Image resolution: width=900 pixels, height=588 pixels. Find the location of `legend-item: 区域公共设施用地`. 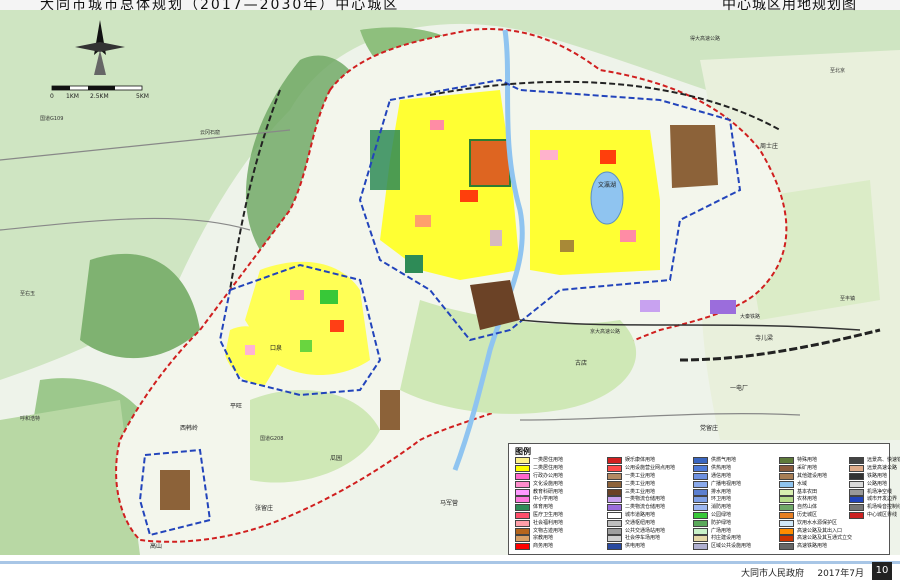

legend-item: 区域公共设施用地 is located at coordinates (722, 547).